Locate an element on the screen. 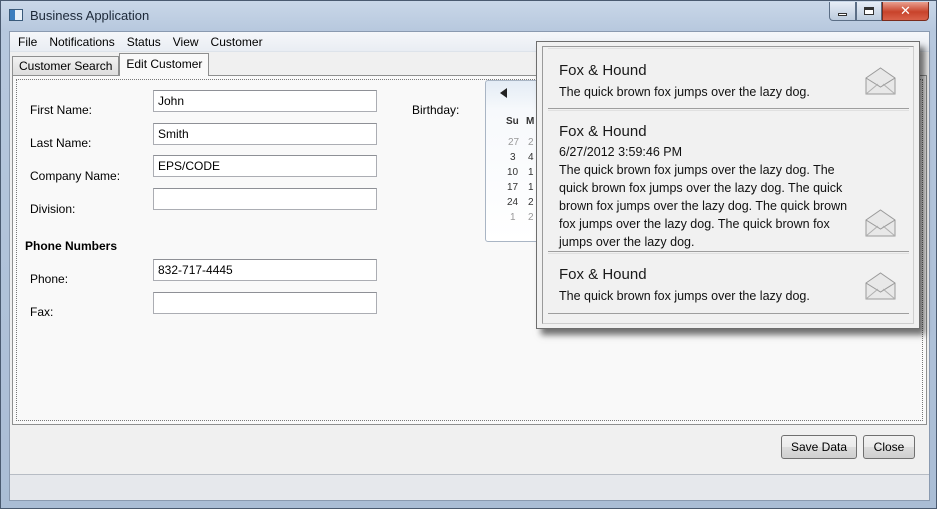 The image size is (937, 509). maximize-button is located at coordinates (869, 11).